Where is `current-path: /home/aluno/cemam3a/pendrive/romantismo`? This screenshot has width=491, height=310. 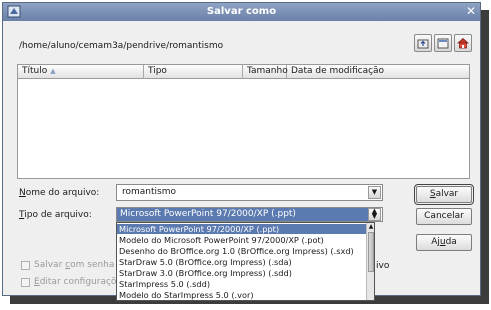
current-path: /home/aluno/cemam3a/pendrive/romantismo is located at coordinates (121, 46).